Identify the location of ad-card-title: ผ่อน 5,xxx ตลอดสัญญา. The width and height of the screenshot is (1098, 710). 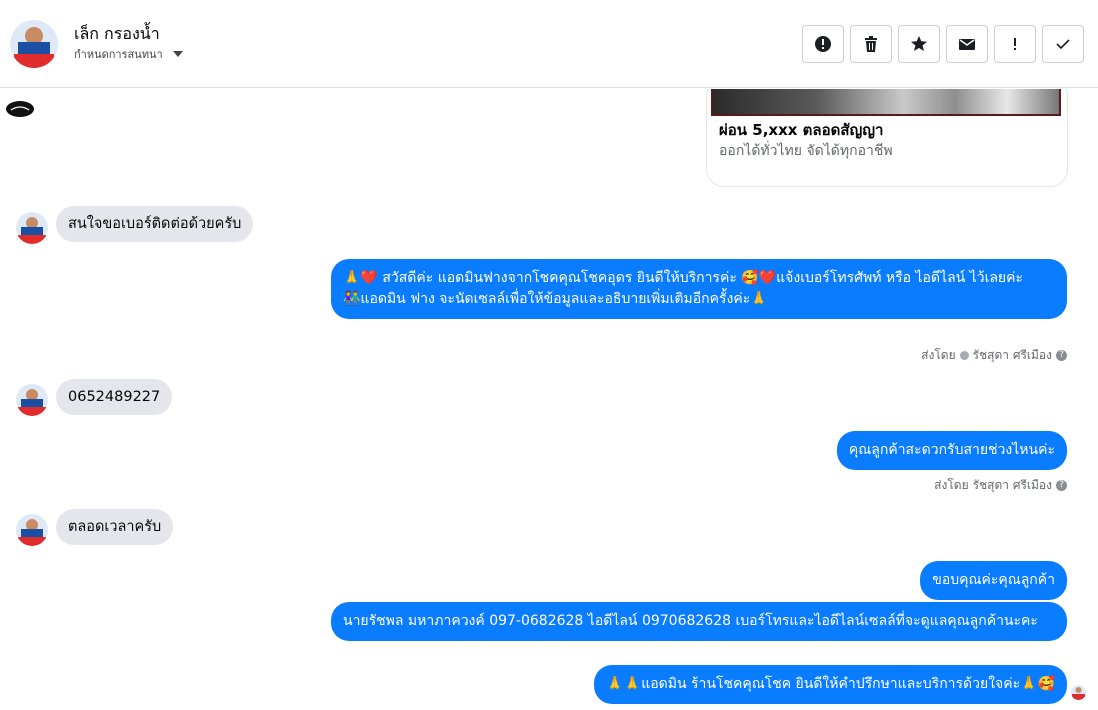
(801, 130).